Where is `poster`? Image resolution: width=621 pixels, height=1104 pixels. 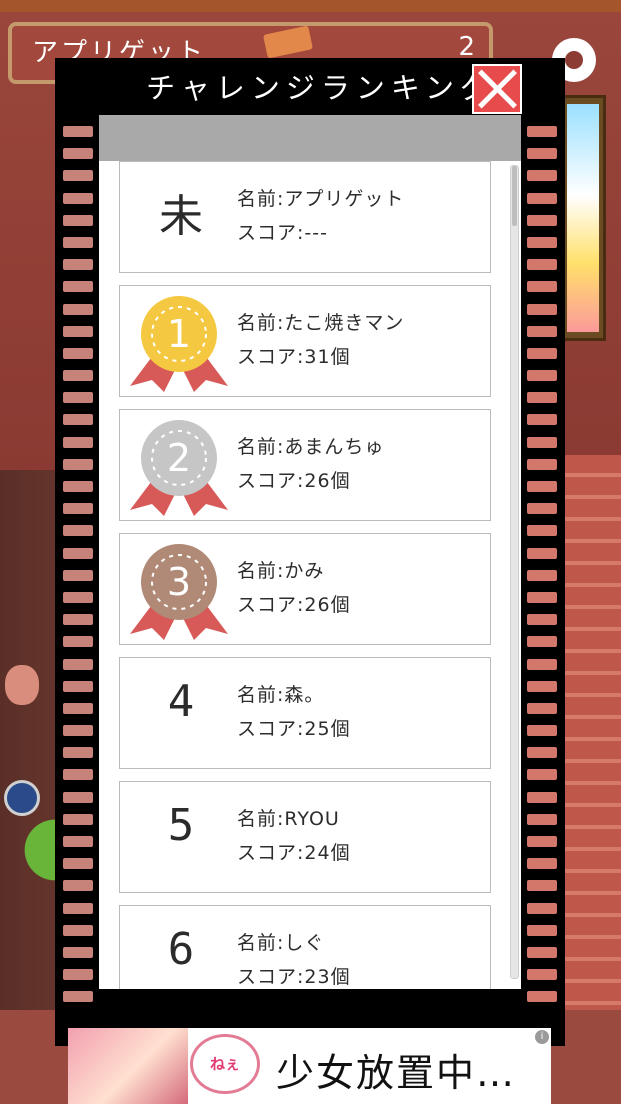
poster is located at coordinates (583, 218).